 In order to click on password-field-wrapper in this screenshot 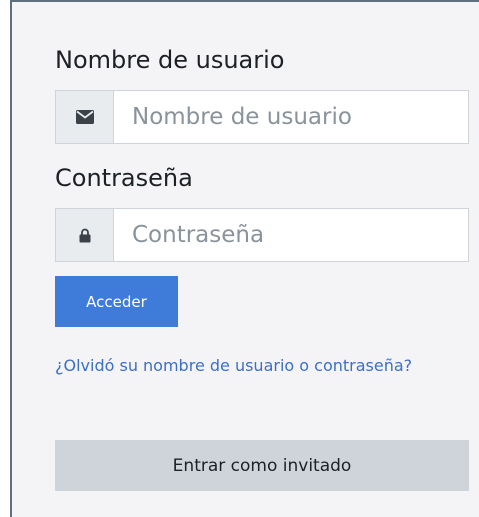, I will do `click(291, 235)`.